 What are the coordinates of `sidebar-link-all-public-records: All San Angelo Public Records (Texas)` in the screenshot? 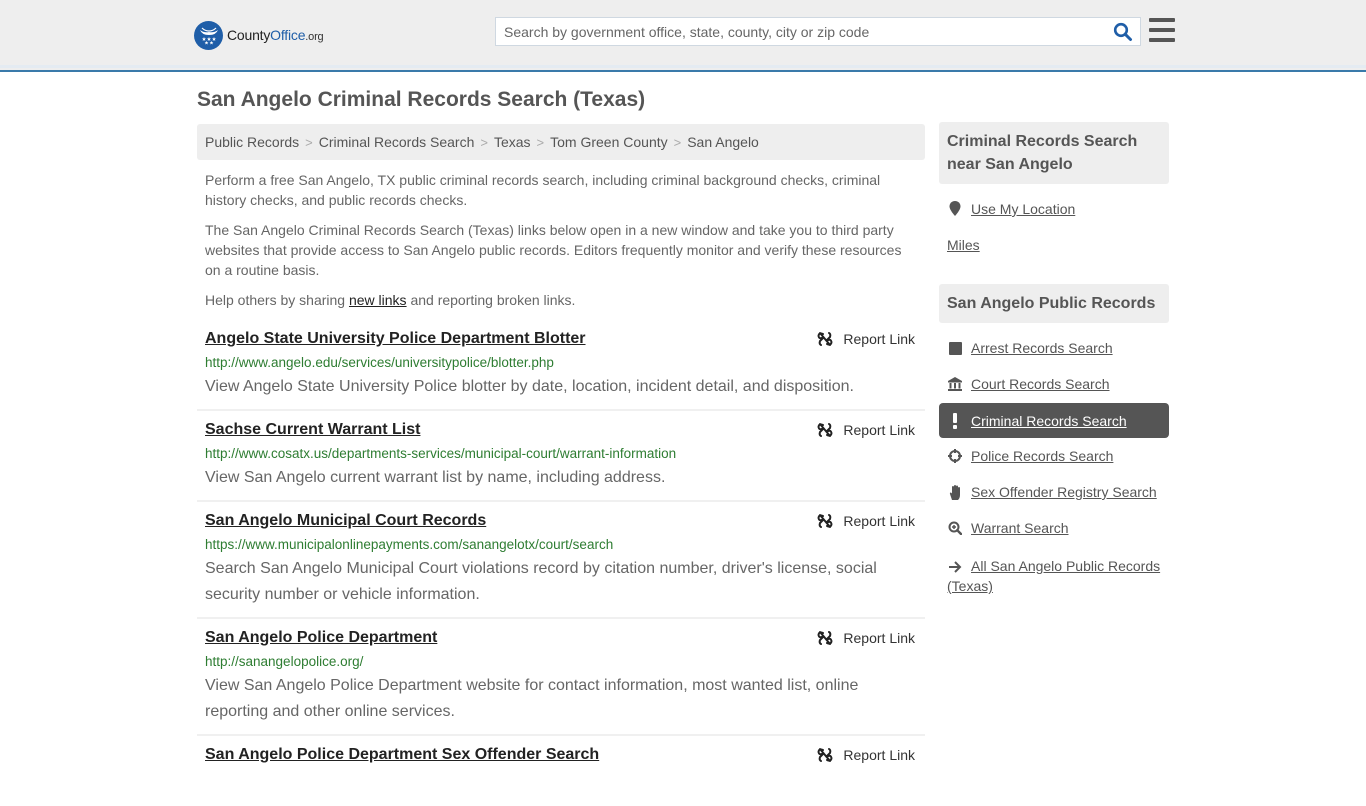 It's located at (1053, 576).